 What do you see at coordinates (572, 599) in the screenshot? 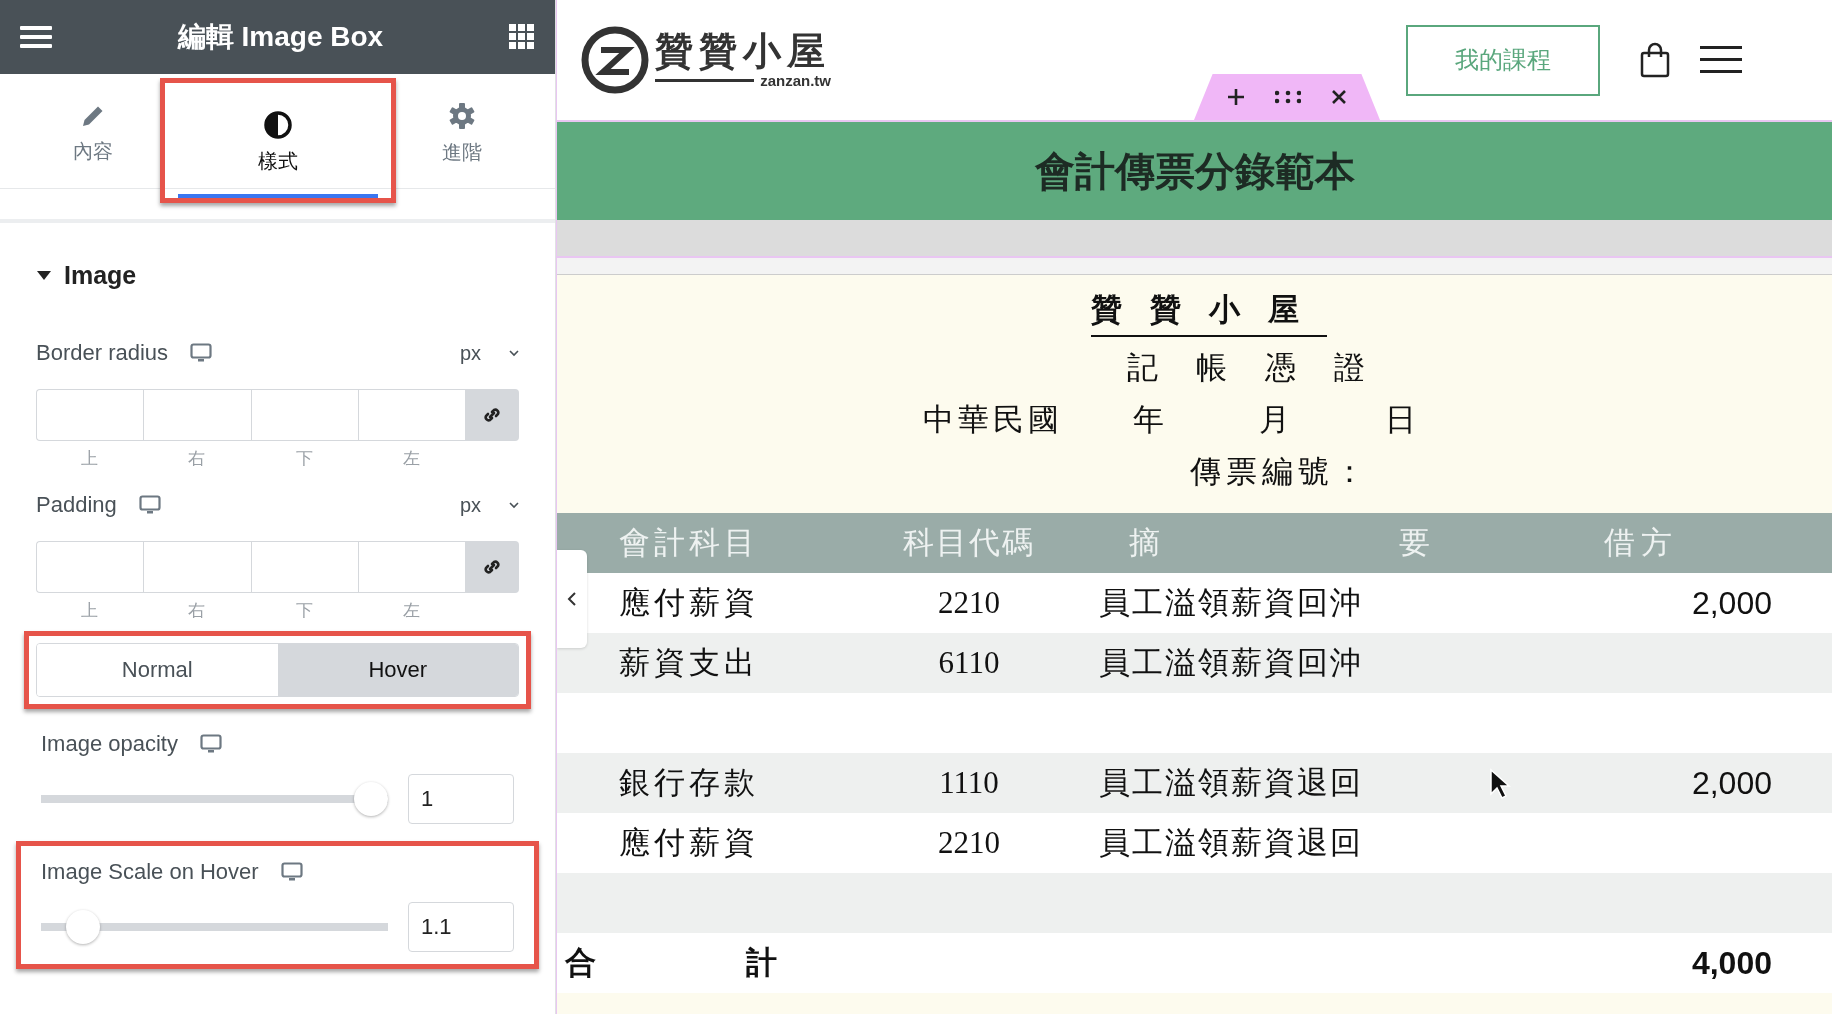
I see `chevron-left-icon` at bounding box center [572, 599].